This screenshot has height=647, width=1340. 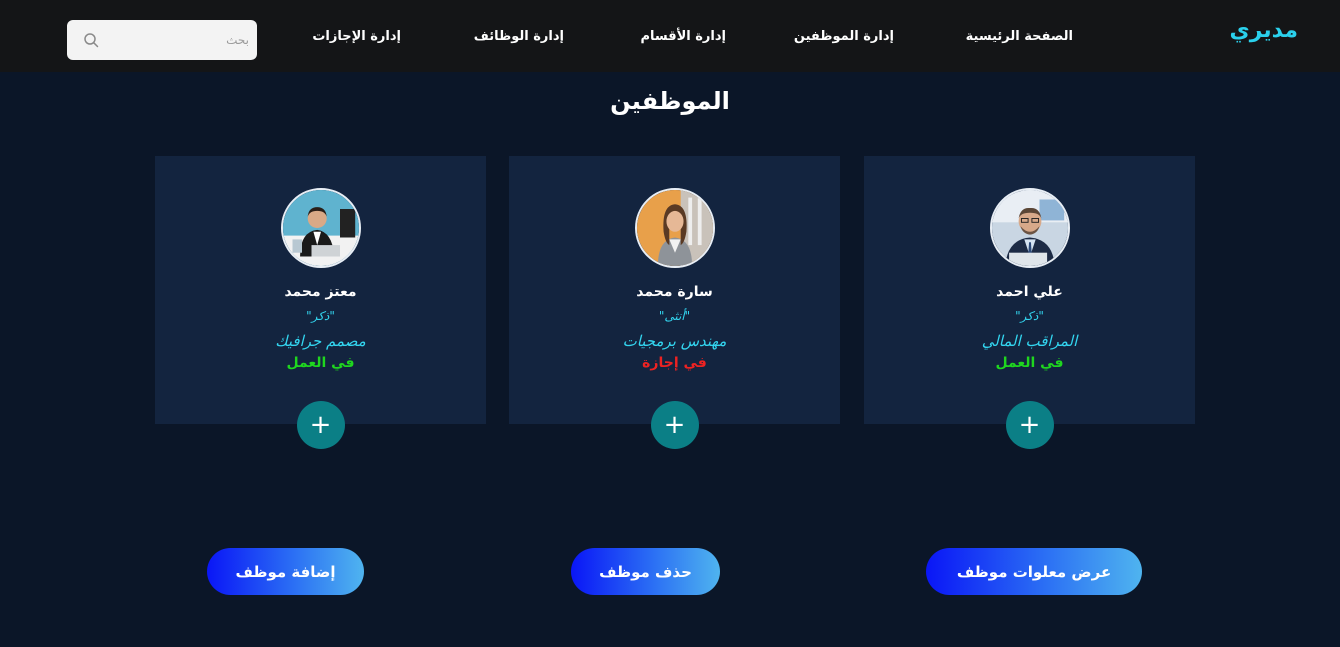 What do you see at coordinates (674, 292) in the screenshot?
I see `employee-name: سارة محمد` at bounding box center [674, 292].